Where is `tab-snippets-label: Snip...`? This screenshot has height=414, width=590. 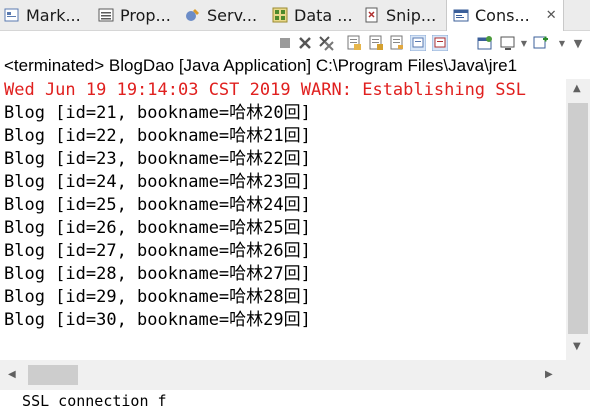
tab-snippets-label: Snip... is located at coordinates (411, 15).